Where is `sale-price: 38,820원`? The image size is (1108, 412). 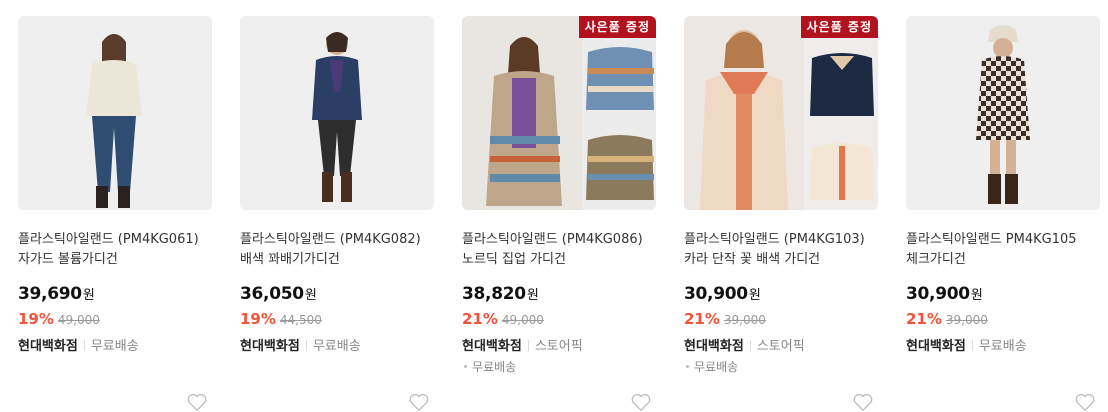
sale-price: 38,820원 is located at coordinates (500, 294).